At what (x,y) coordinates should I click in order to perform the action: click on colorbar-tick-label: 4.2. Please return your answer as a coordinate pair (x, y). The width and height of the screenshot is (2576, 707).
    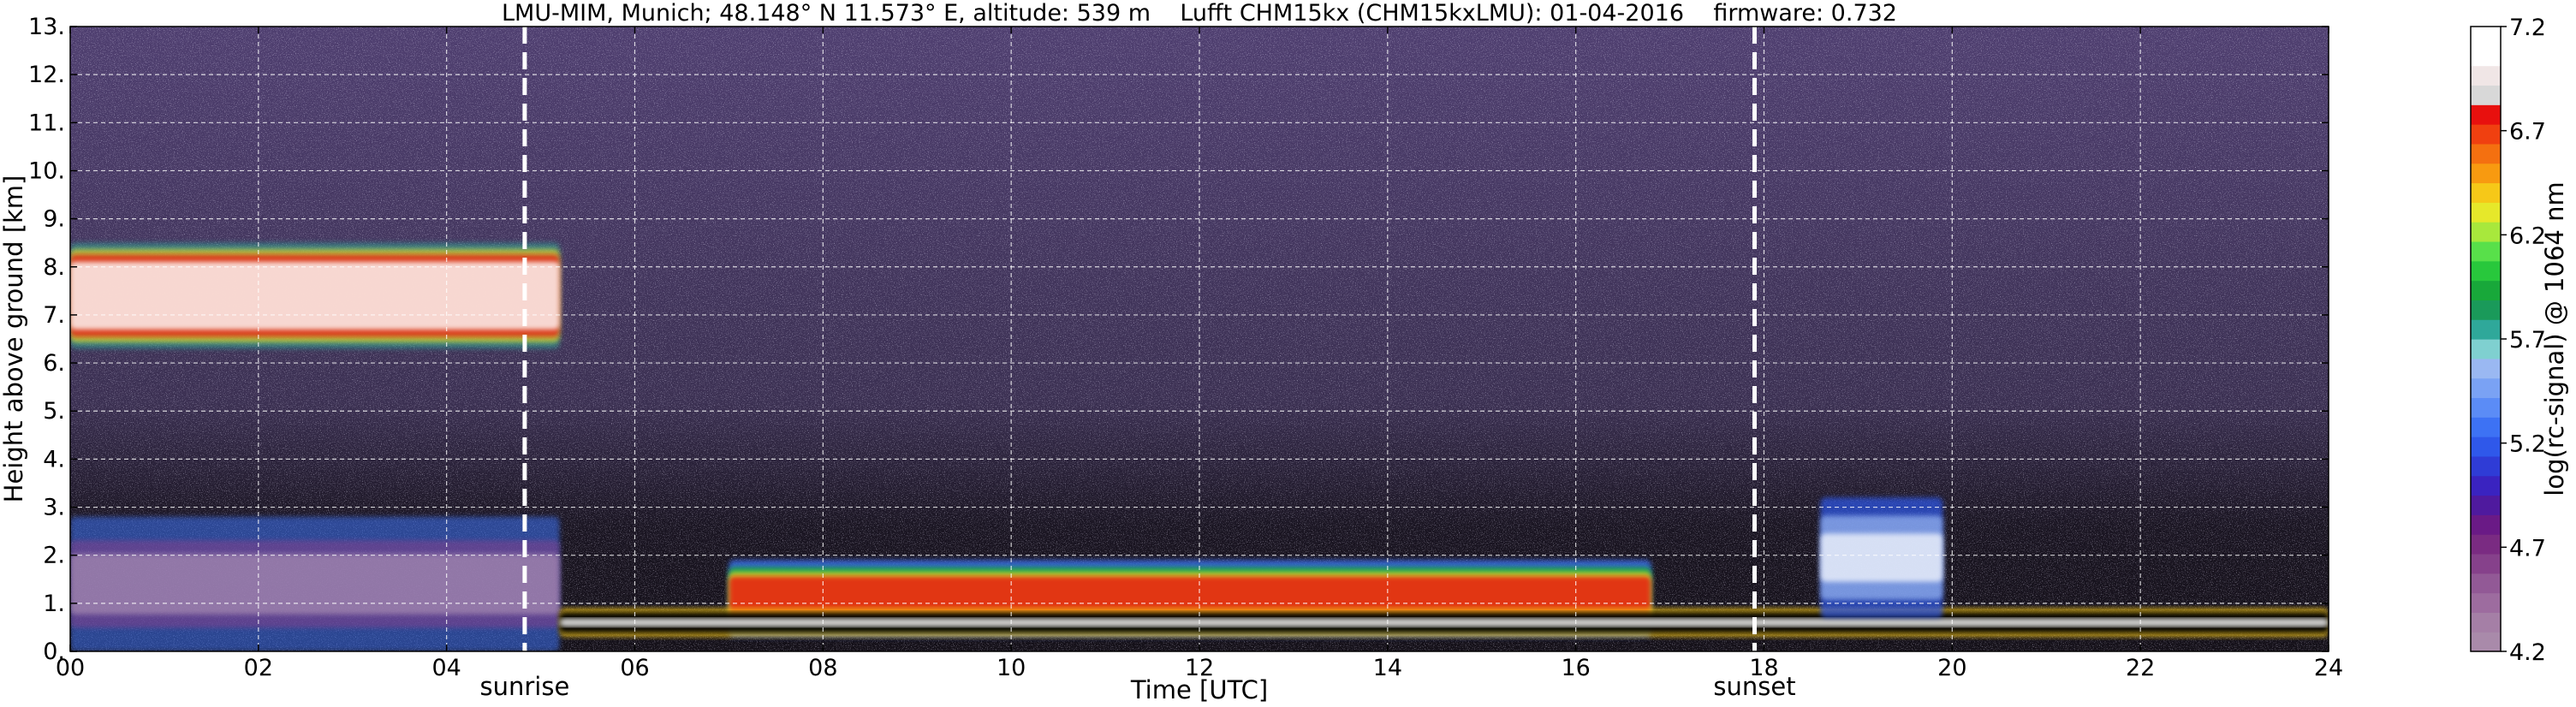
    Looking at the image, I should click on (2527, 652).